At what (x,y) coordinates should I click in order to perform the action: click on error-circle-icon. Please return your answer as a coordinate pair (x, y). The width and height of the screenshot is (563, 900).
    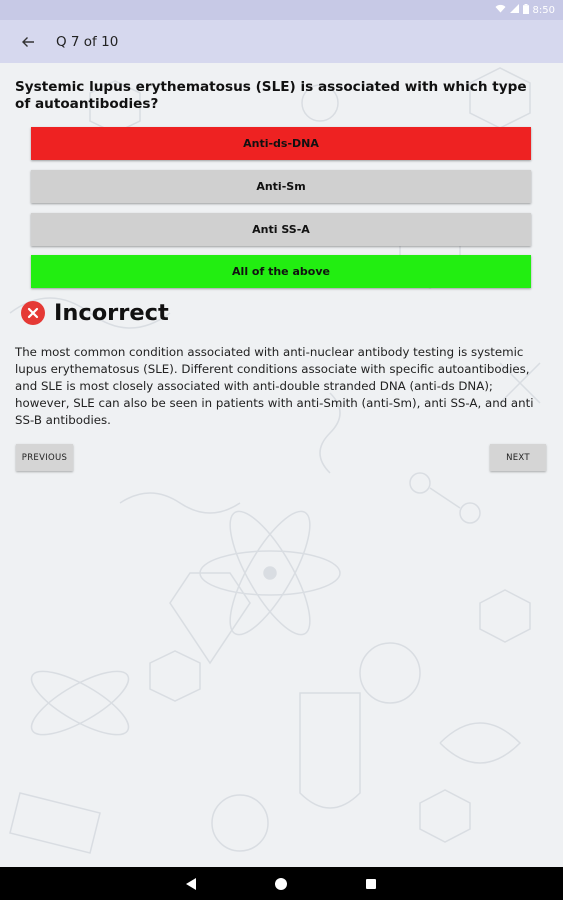
    Looking at the image, I should click on (33, 313).